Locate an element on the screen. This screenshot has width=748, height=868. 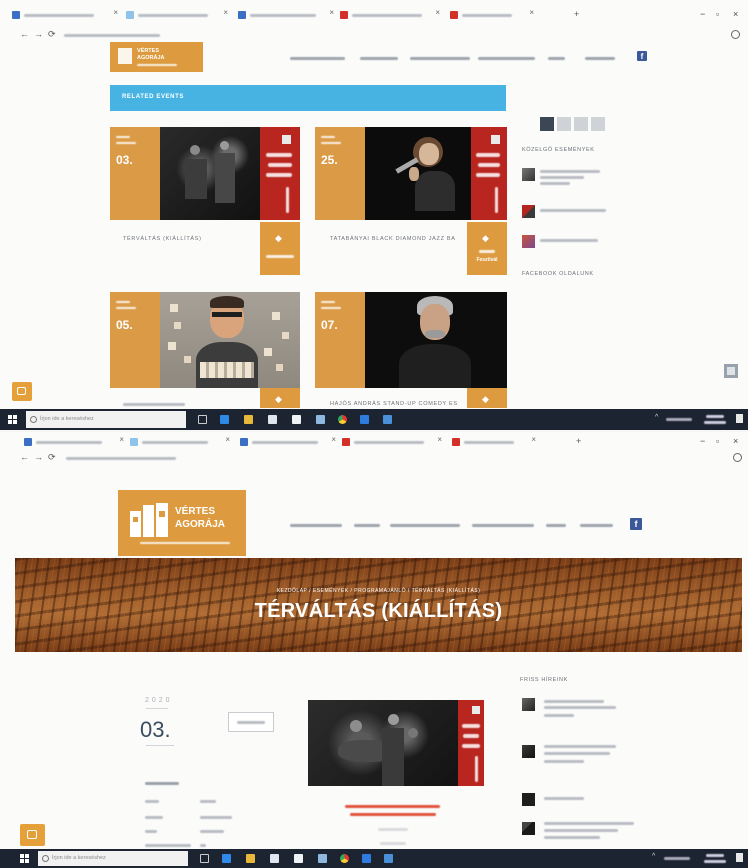
event-card: 25. is located at coordinates (411, 173).